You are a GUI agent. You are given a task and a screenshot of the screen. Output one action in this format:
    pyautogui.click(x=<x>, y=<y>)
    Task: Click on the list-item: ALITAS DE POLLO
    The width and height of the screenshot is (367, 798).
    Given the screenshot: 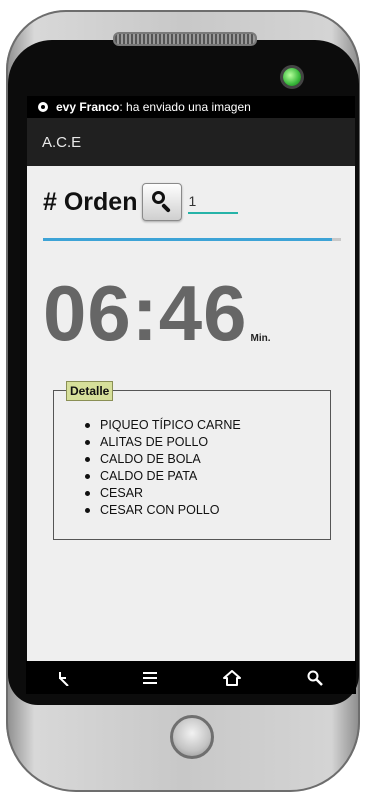 What is the action you would take?
    pyautogui.click(x=163, y=442)
    